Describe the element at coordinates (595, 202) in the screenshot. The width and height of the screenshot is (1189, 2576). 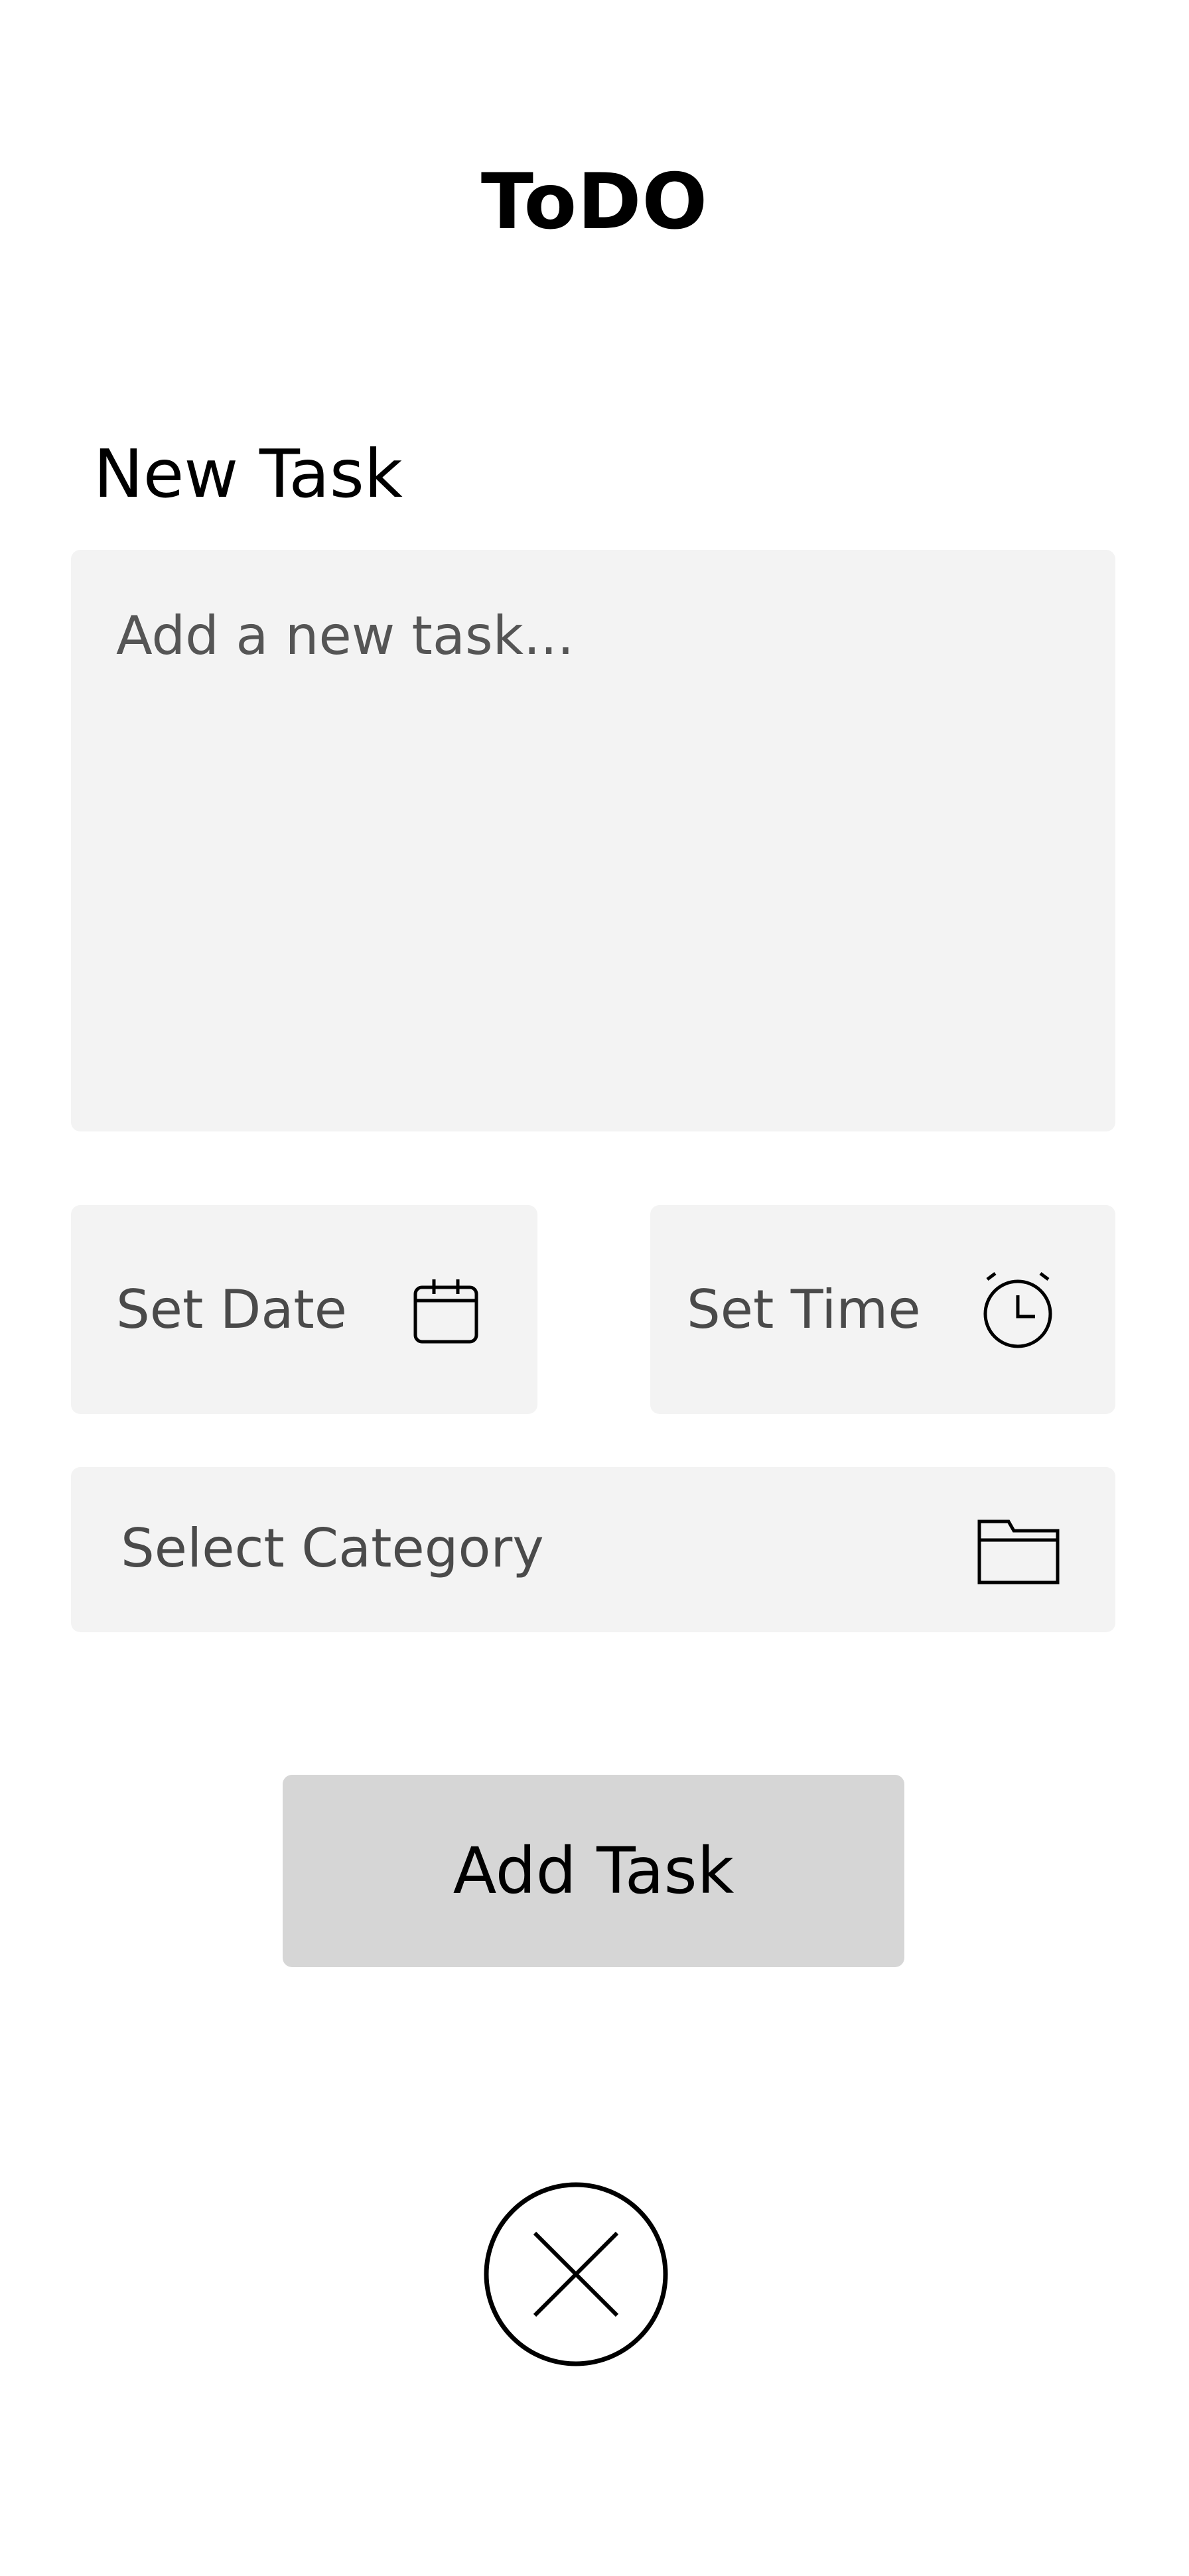
I see `app-title: ToDO` at that location.